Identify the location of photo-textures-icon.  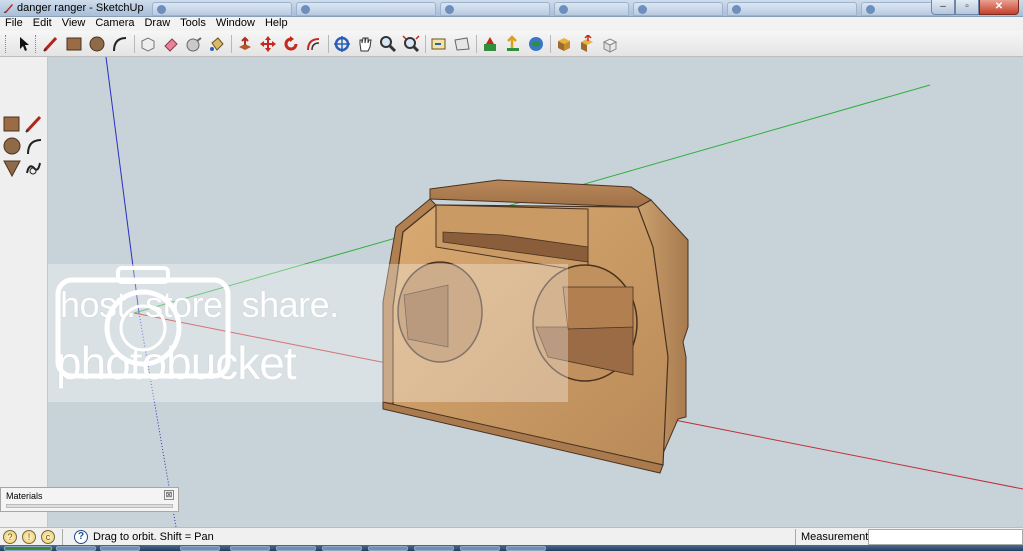
(536, 44).